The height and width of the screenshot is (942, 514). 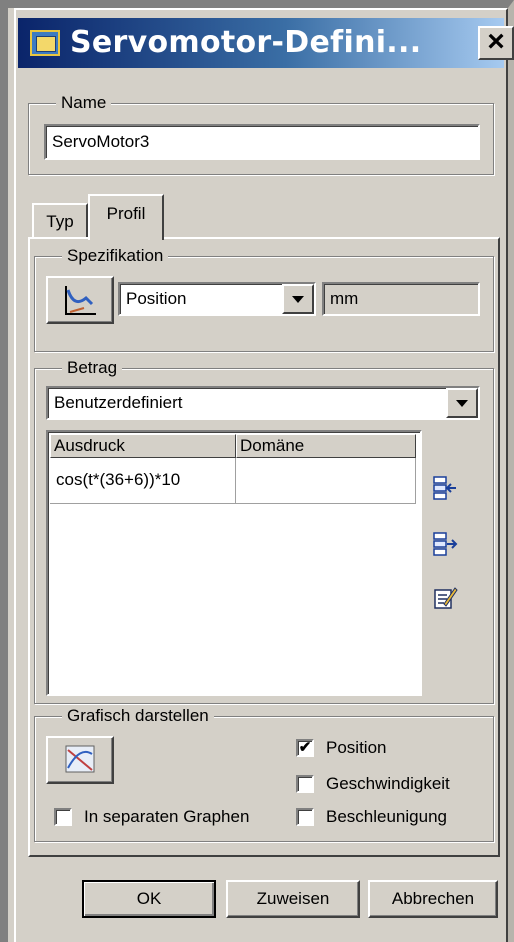 I want to click on title-bar: Servomotor-Defini... ×, so click(x=266, y=43).